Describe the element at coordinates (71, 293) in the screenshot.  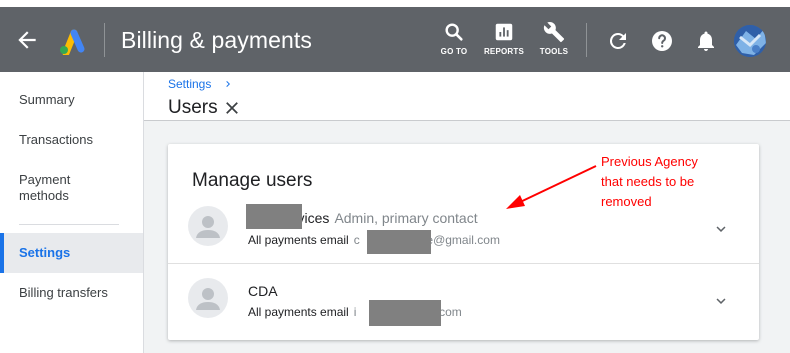
I see `sidebar-item-billing-transfers: Billing transfers` at that location.